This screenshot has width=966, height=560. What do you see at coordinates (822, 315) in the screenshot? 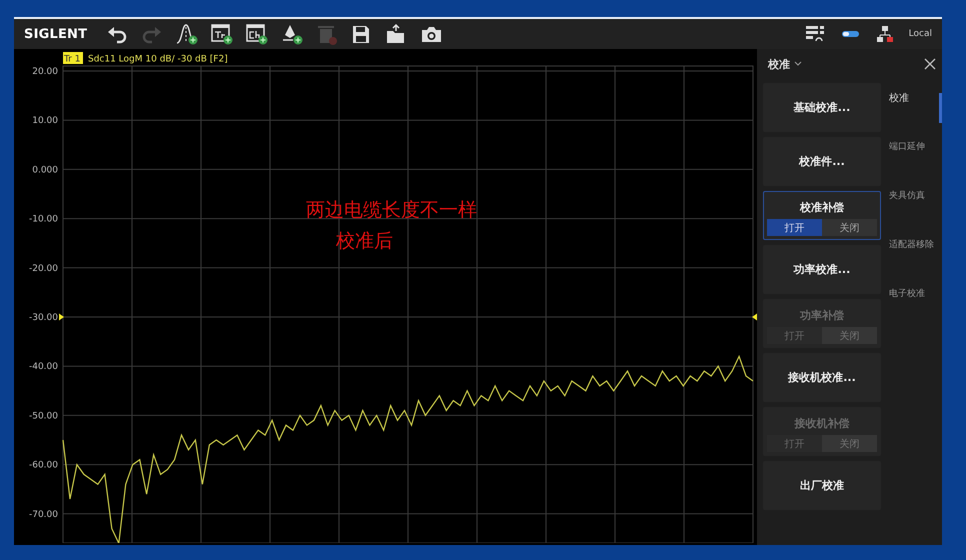
I see `toggle-label: 功率补偿` at bounding box center [822, 315].